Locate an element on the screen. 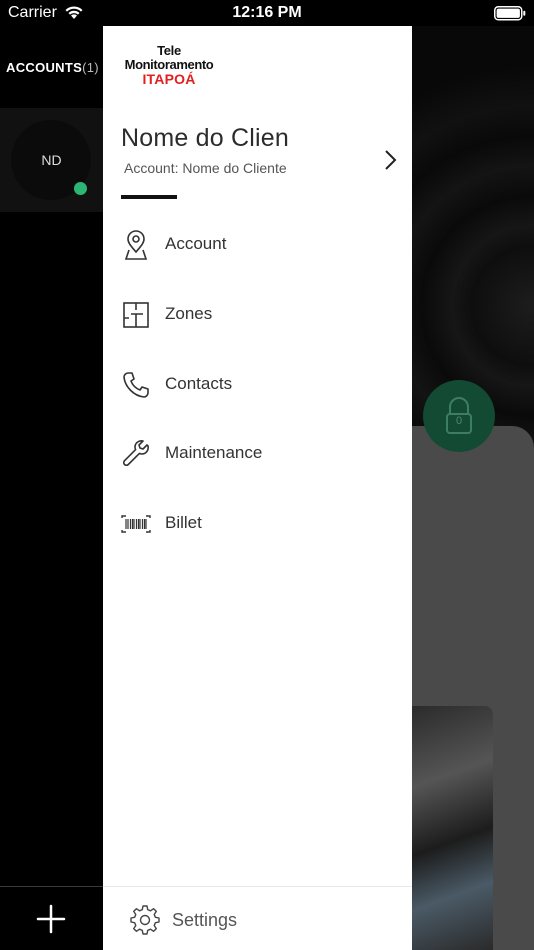 The image size is (534, 950). menu-label-maintenance: Maintenance is located at coordinates (214, 452).